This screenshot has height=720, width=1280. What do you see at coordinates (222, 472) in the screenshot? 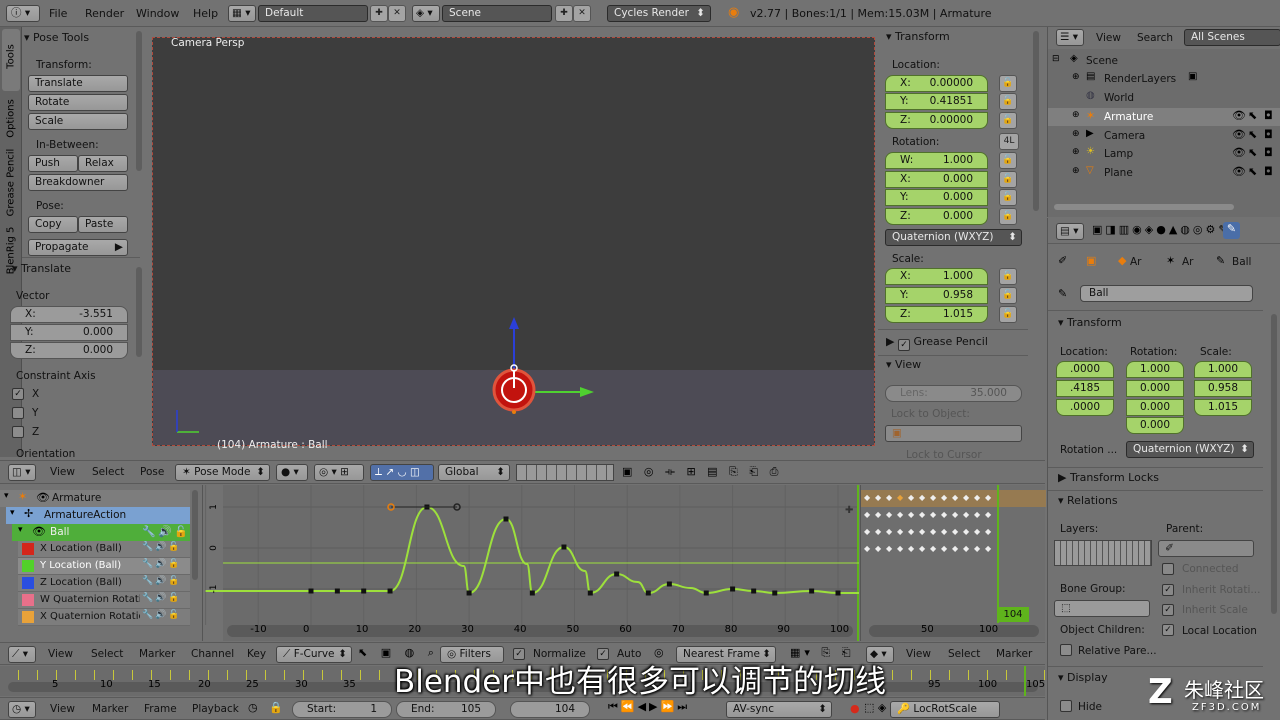
I see `mode-select: ✶ Pose Mode ⬍` at bounding box center [222, 472].